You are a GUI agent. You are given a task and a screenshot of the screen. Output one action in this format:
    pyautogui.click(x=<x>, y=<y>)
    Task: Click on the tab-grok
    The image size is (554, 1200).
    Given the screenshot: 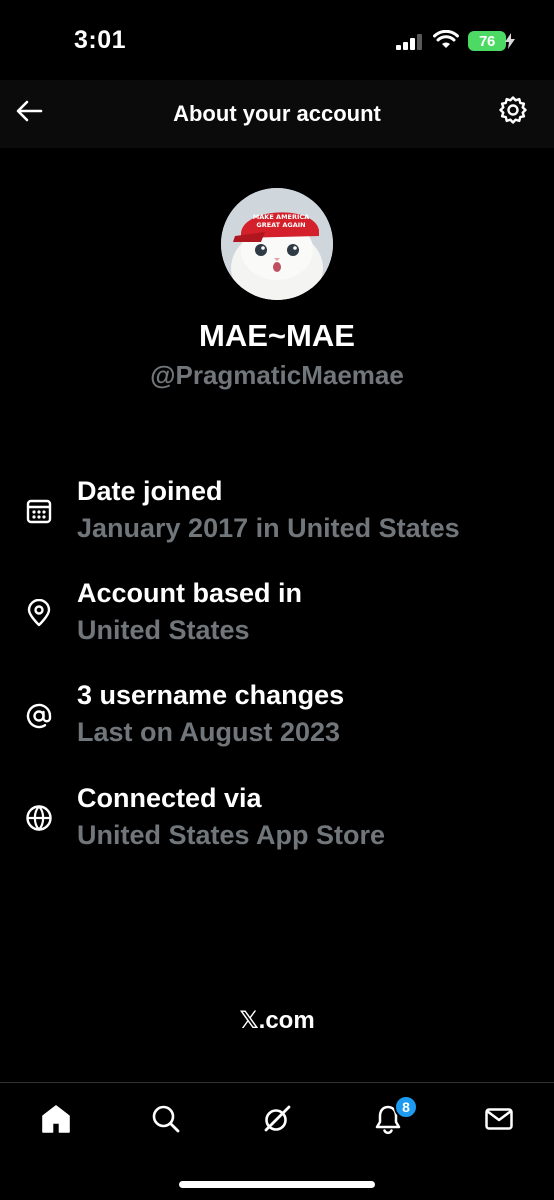 What is the action you would take?
    pyautogui.click(x=277, y=1121)
    